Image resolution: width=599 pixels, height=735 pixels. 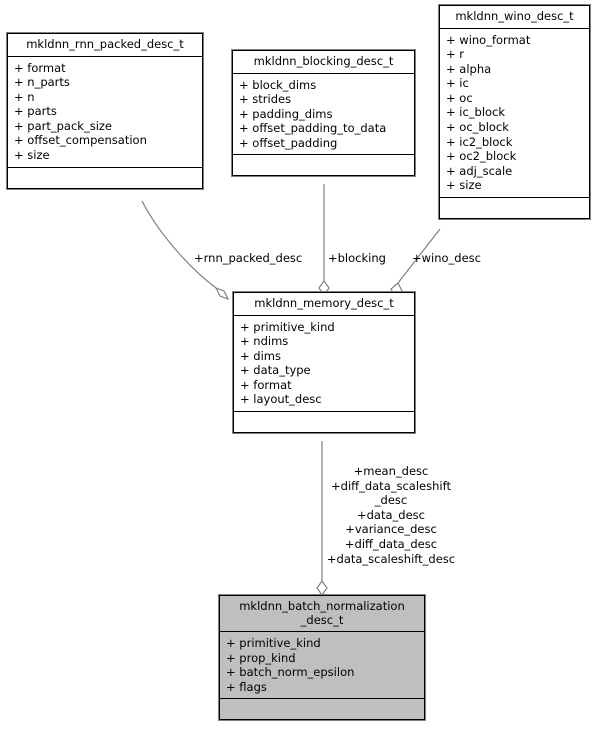 I want to click on class-methods-rnn-packed, so click(x=105, y=178).